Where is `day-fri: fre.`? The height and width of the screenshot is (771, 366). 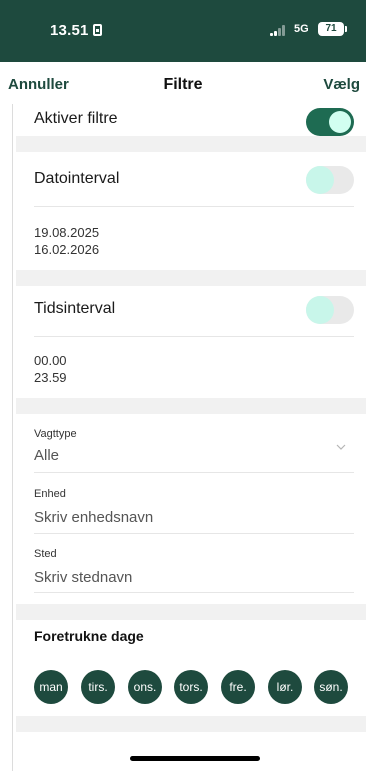
day-fri: fre. is located at coordinates (238, 687).